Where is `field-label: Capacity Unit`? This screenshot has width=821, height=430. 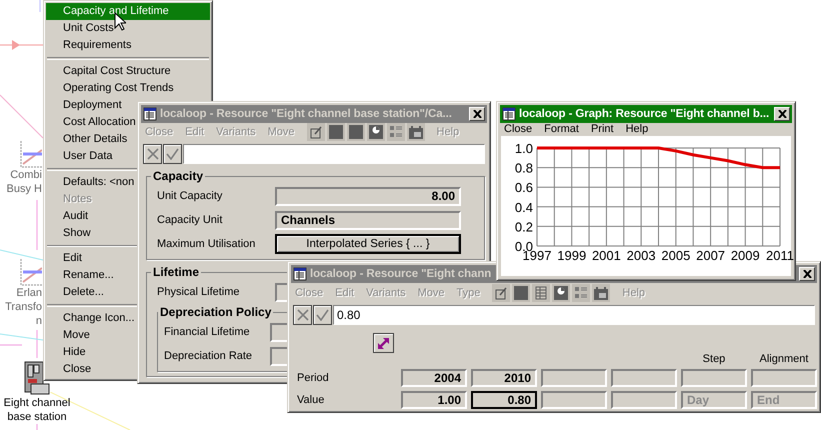 field-label: Capacity Unit is located at coordinates (190, 220).